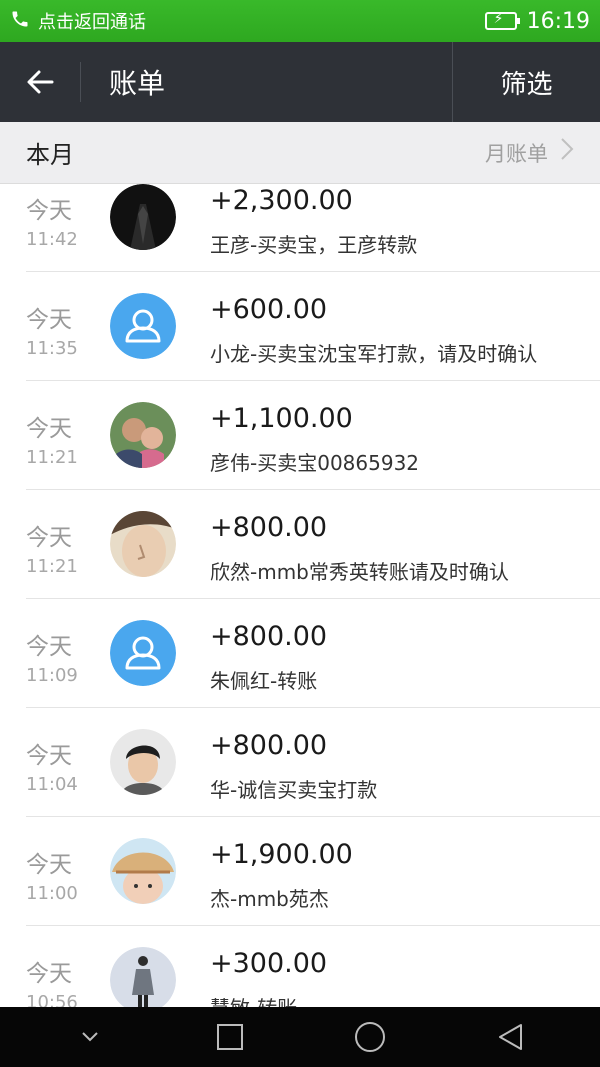 The height and width of the screenshot is (1067, 600). Describe the element at coordinates (294, 790) in the screenshot. I see `transaction-description: 华-诚信买卖宝打款` at that location.